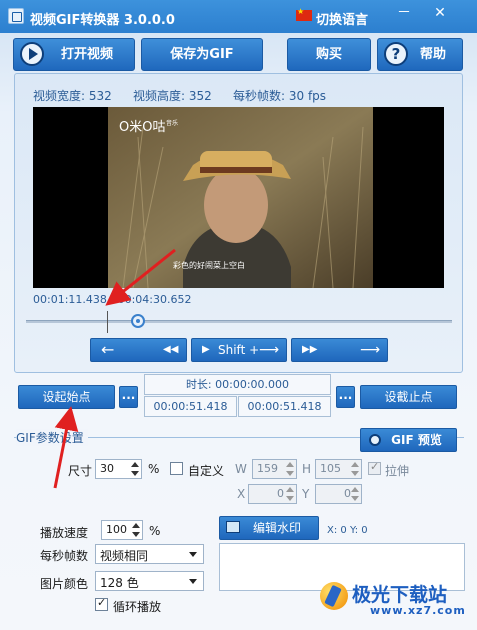  What do you see at coordinates (154, 469) in the screenshot?
I see `size-percent: %` at bounding box center [154, 469].